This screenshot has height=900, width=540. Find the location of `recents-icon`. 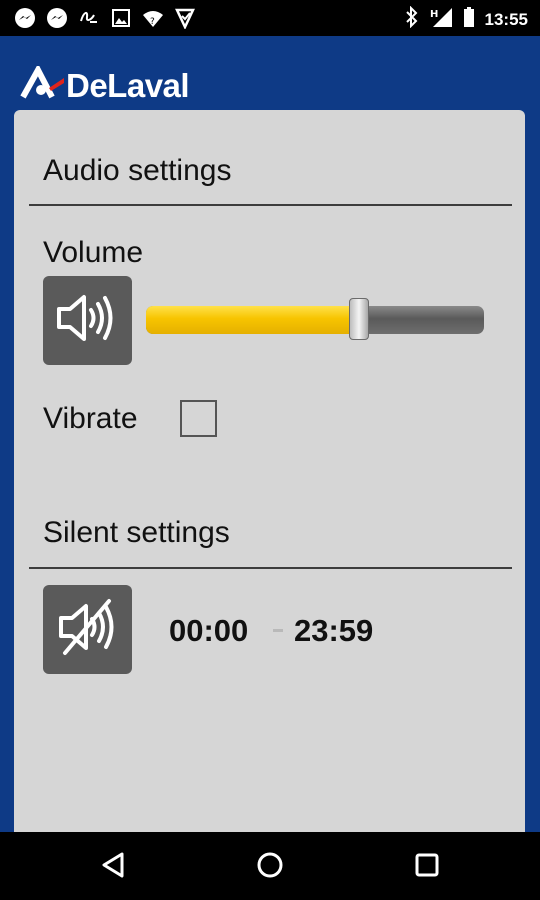

recents-icon is located at coordinates (427, 867).